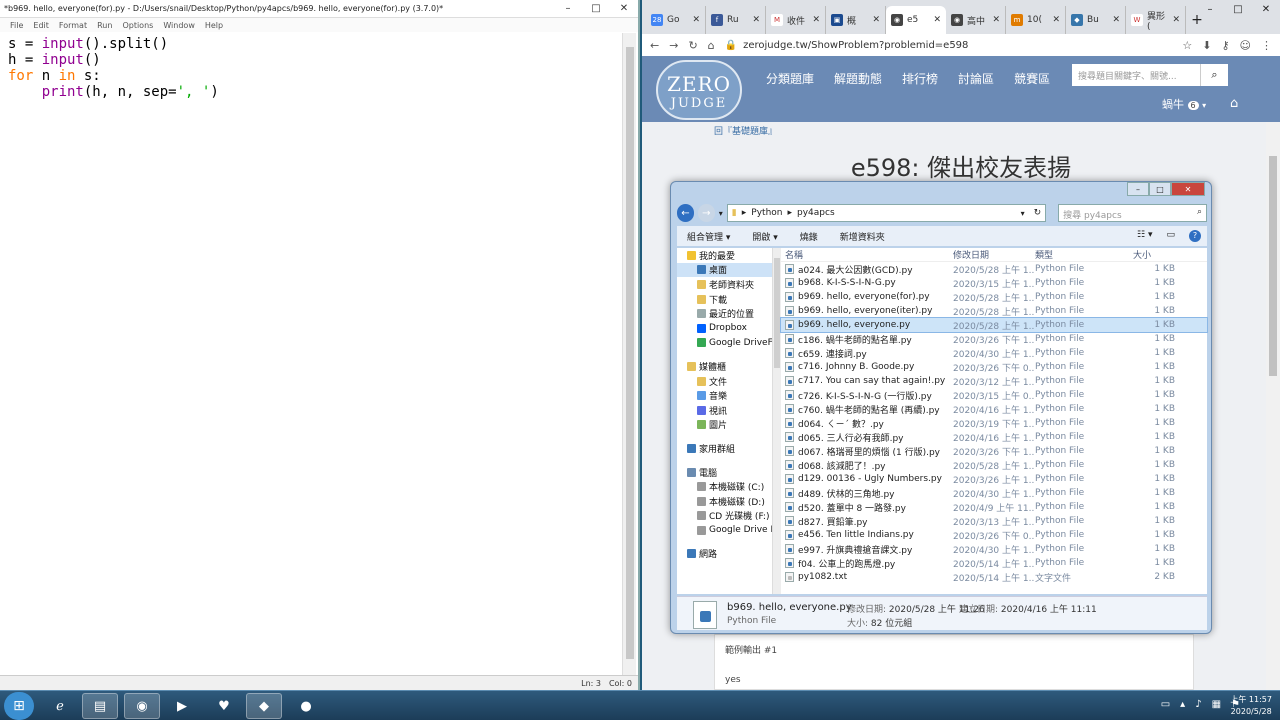 The width and height of the screenshot is (1280, 720). What do you see at coordinates (809, 236) in the screenshot?
I see `burn-button: 燒錄` at bounding box center [809, 236].